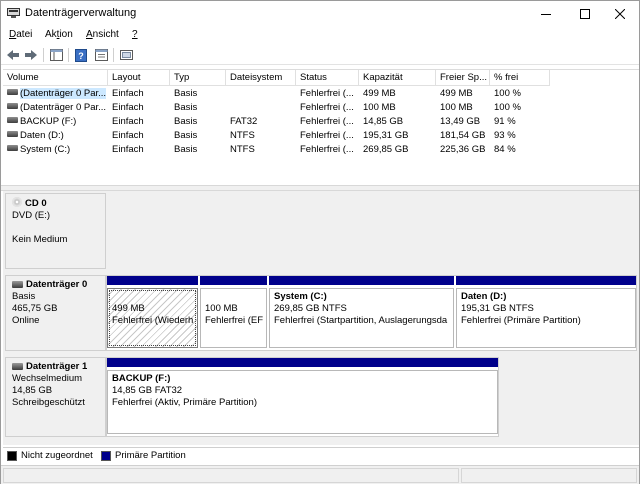  What do you see at coordinates (40, 239) in the screenshot?
I see `disk-info-line: Kein Medium` at bounding box center [40, 239].